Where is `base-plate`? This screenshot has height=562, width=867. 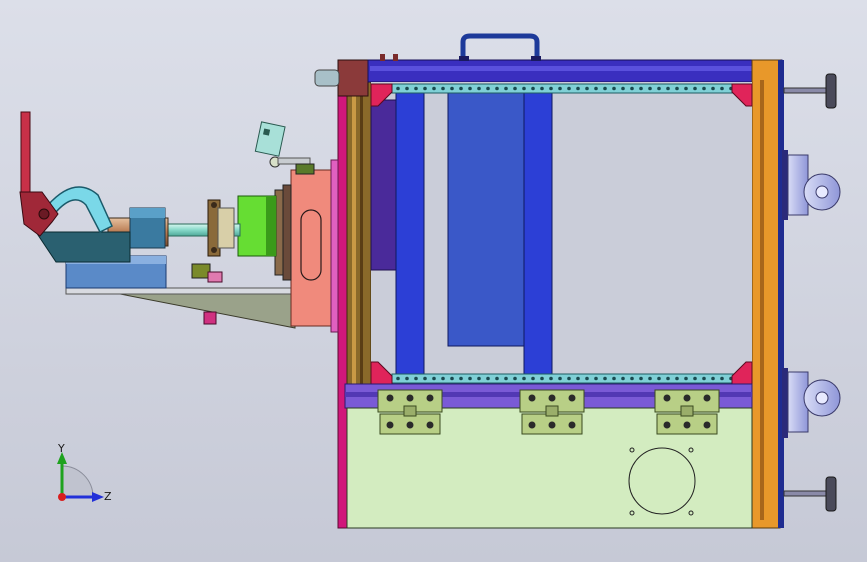
base-plate is located at coordinates (181, 291).